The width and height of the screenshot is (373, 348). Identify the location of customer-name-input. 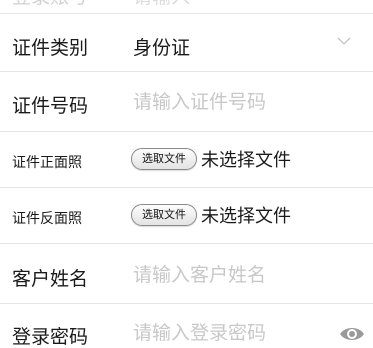
(228, 275).